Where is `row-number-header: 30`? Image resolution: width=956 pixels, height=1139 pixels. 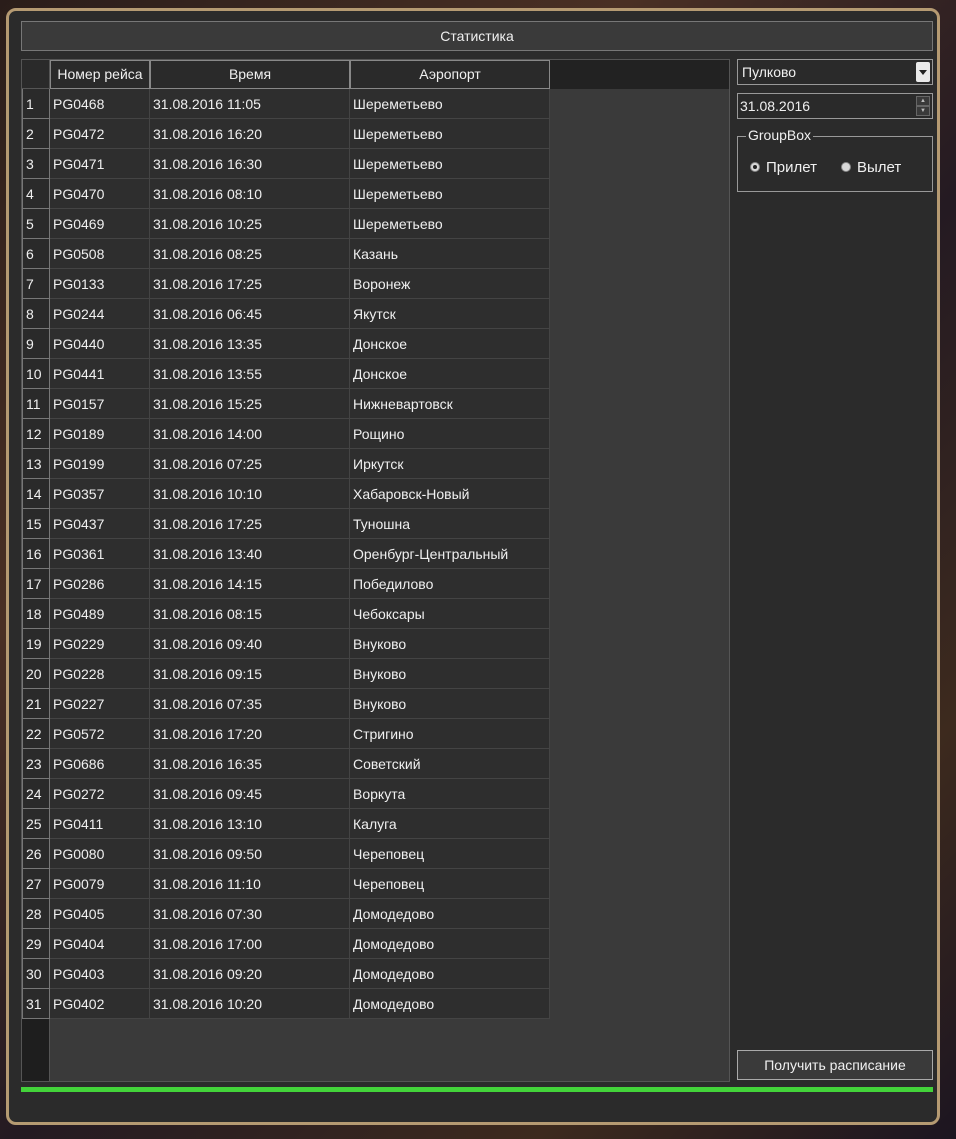
row-number-header: 30 is located at coordinates (36, 974).